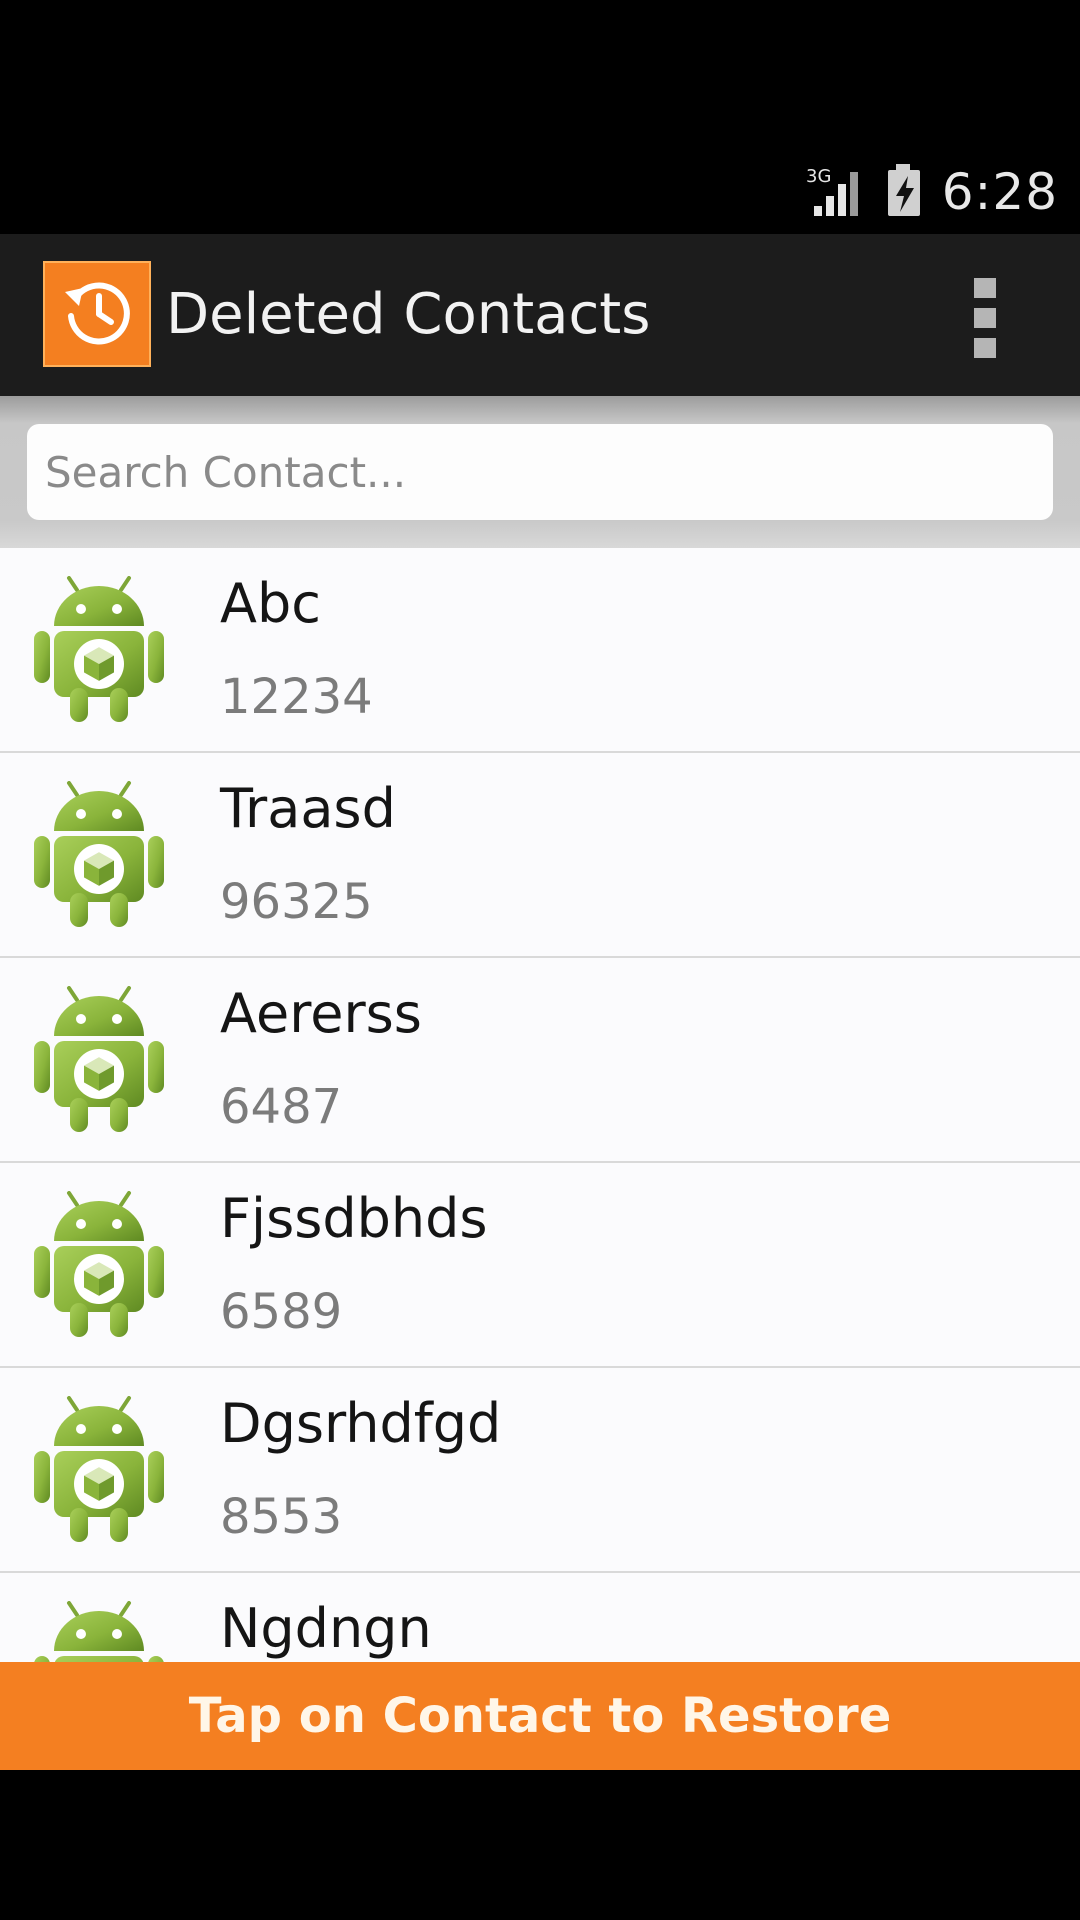 This screenshot has width=1080, height=1920. Describe the element at coordinates (540, 1617) in the screenshot. I see `contact-row: Ngdngn` at that location.